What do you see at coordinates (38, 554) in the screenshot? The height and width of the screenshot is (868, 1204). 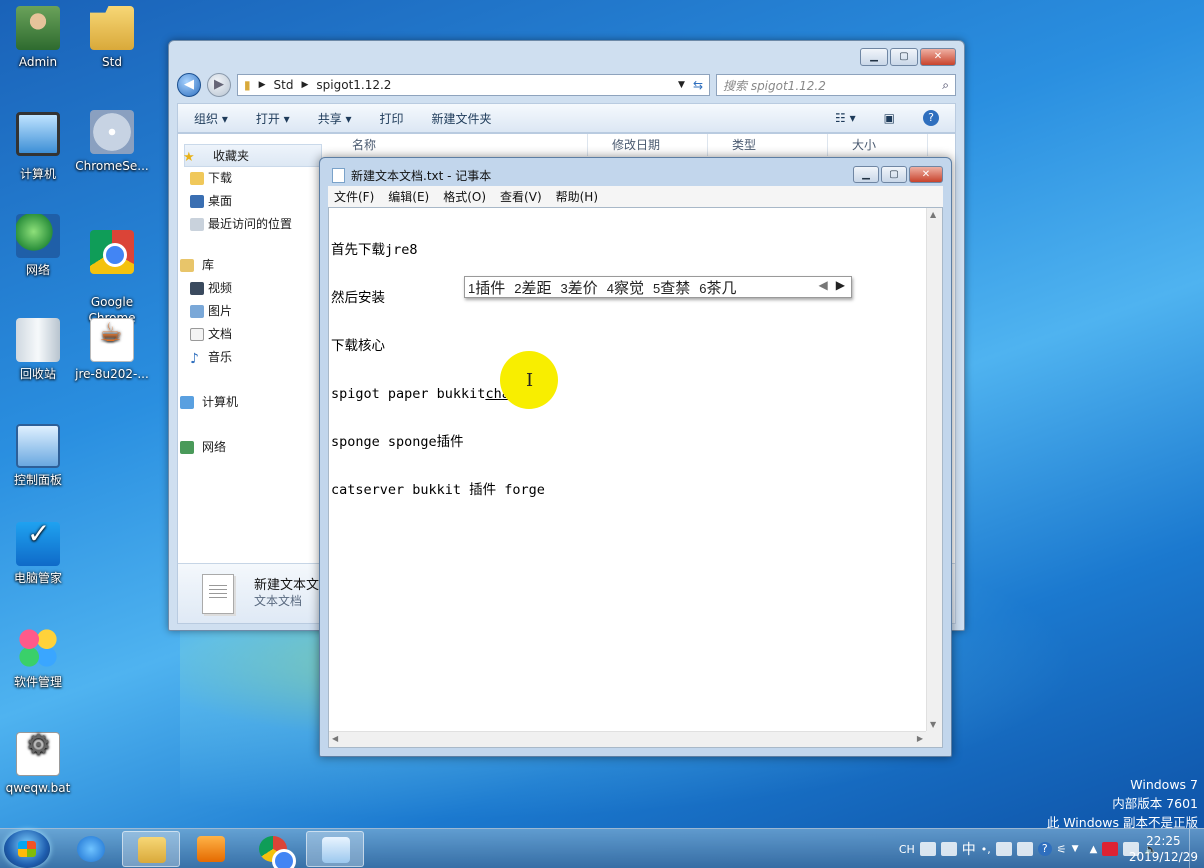 I see `desktop-icon-pc-manager: 电脑管家` at bounding box center [38, 554].